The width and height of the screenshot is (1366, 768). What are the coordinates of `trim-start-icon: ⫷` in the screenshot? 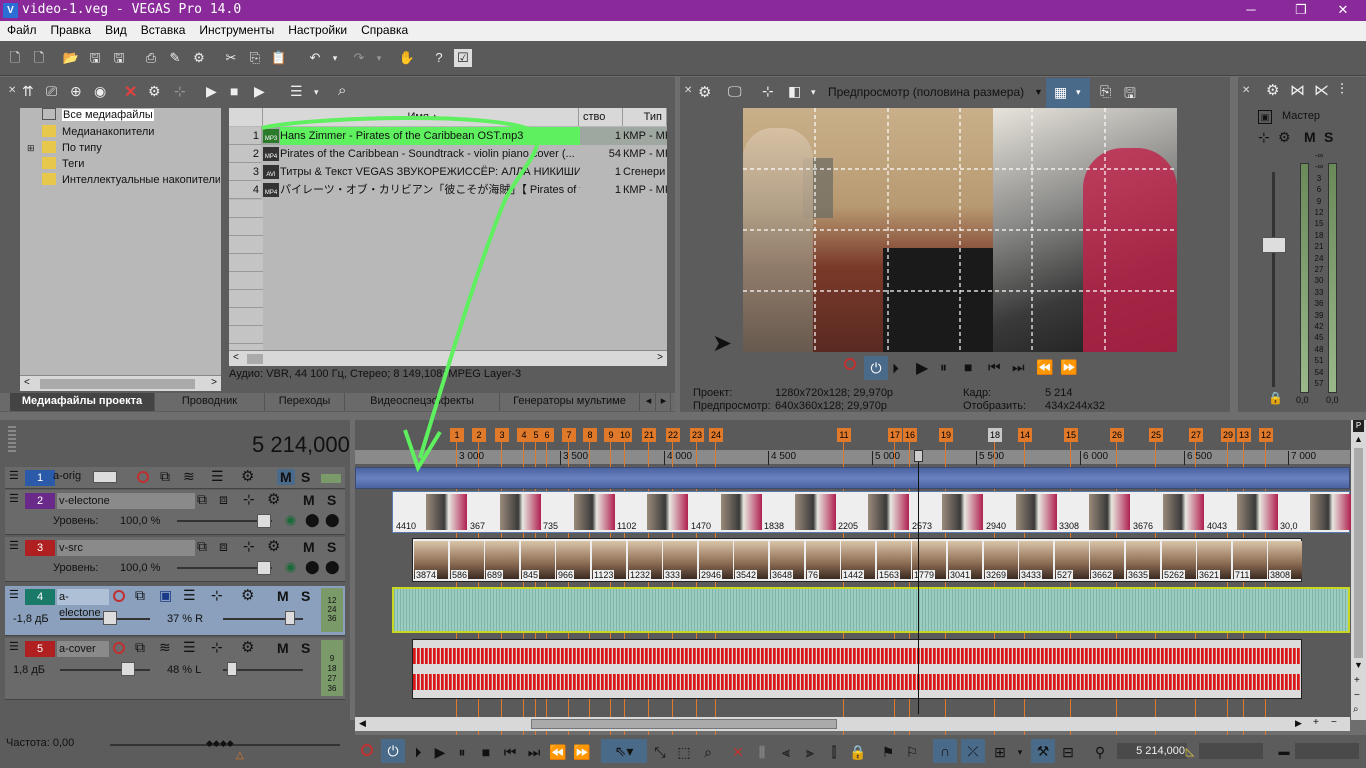 It's located at (786, 752).